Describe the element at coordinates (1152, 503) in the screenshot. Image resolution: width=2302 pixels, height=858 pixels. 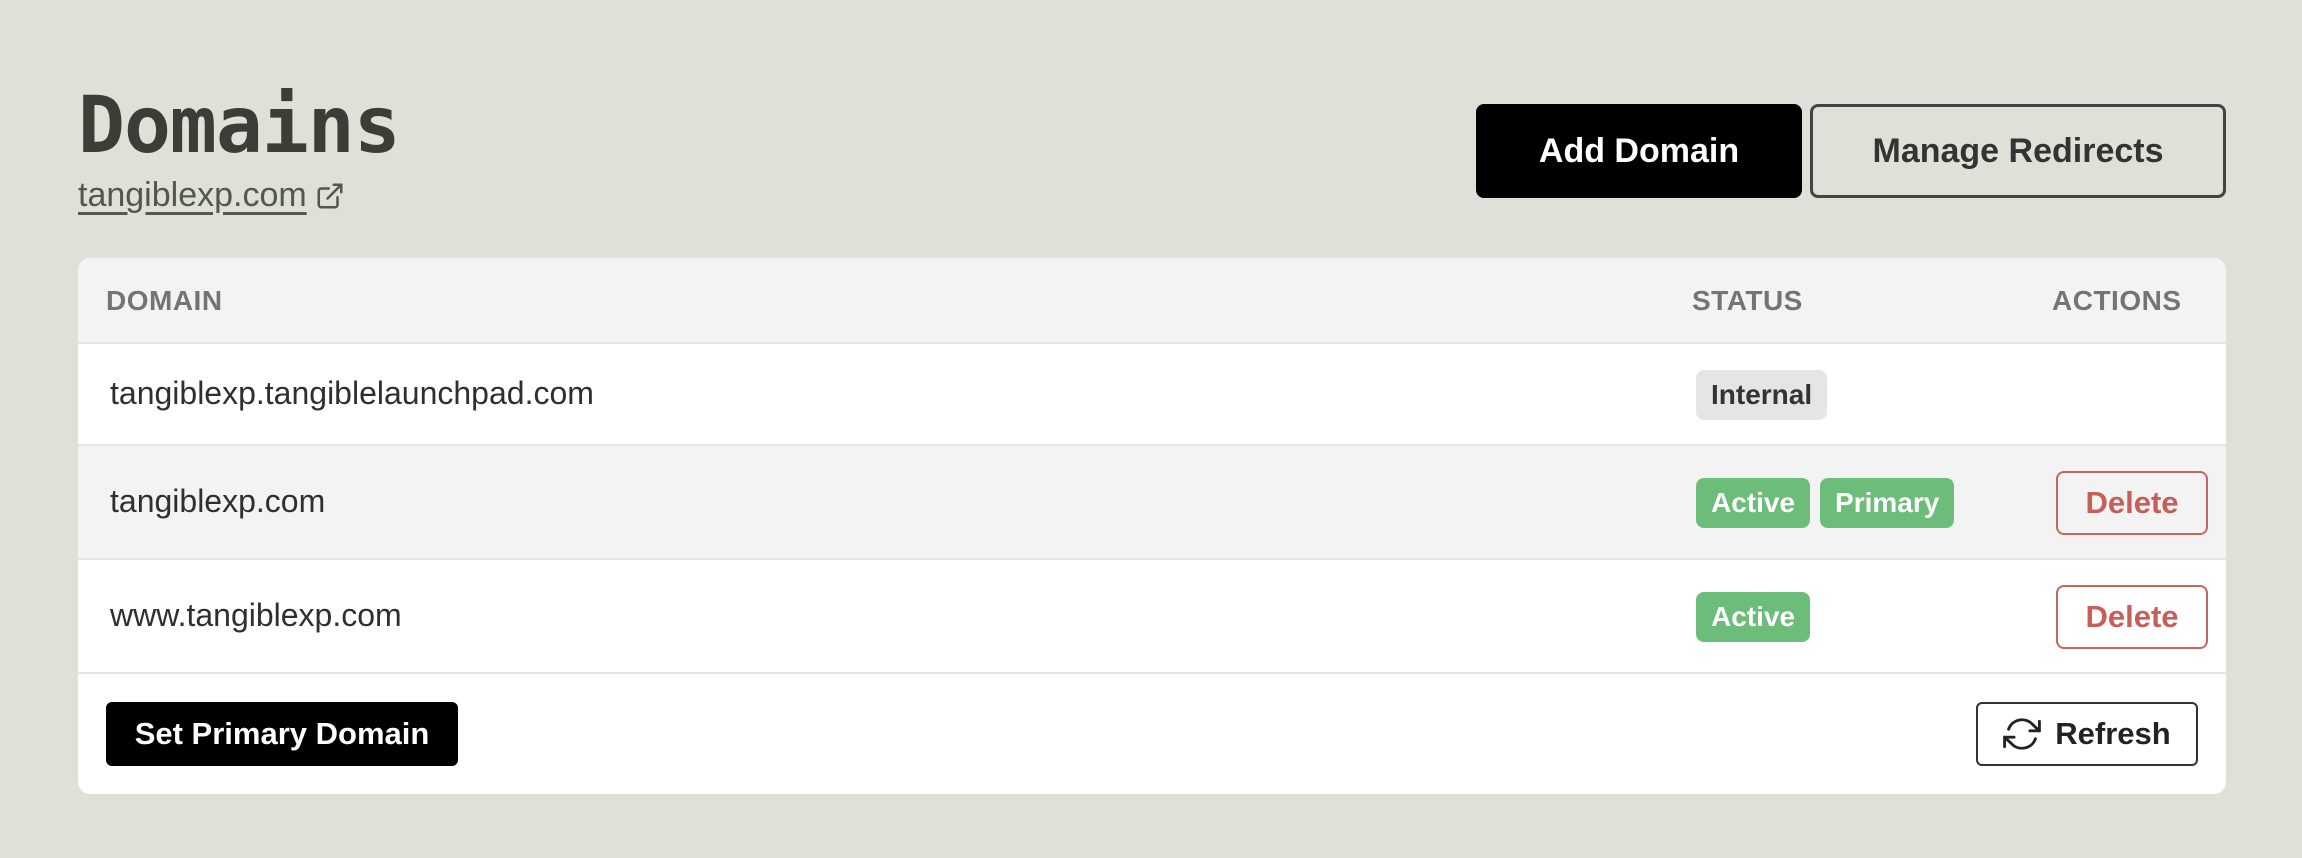
I see `table-row: tangiblexp.com Active Primary Delete` at that location.